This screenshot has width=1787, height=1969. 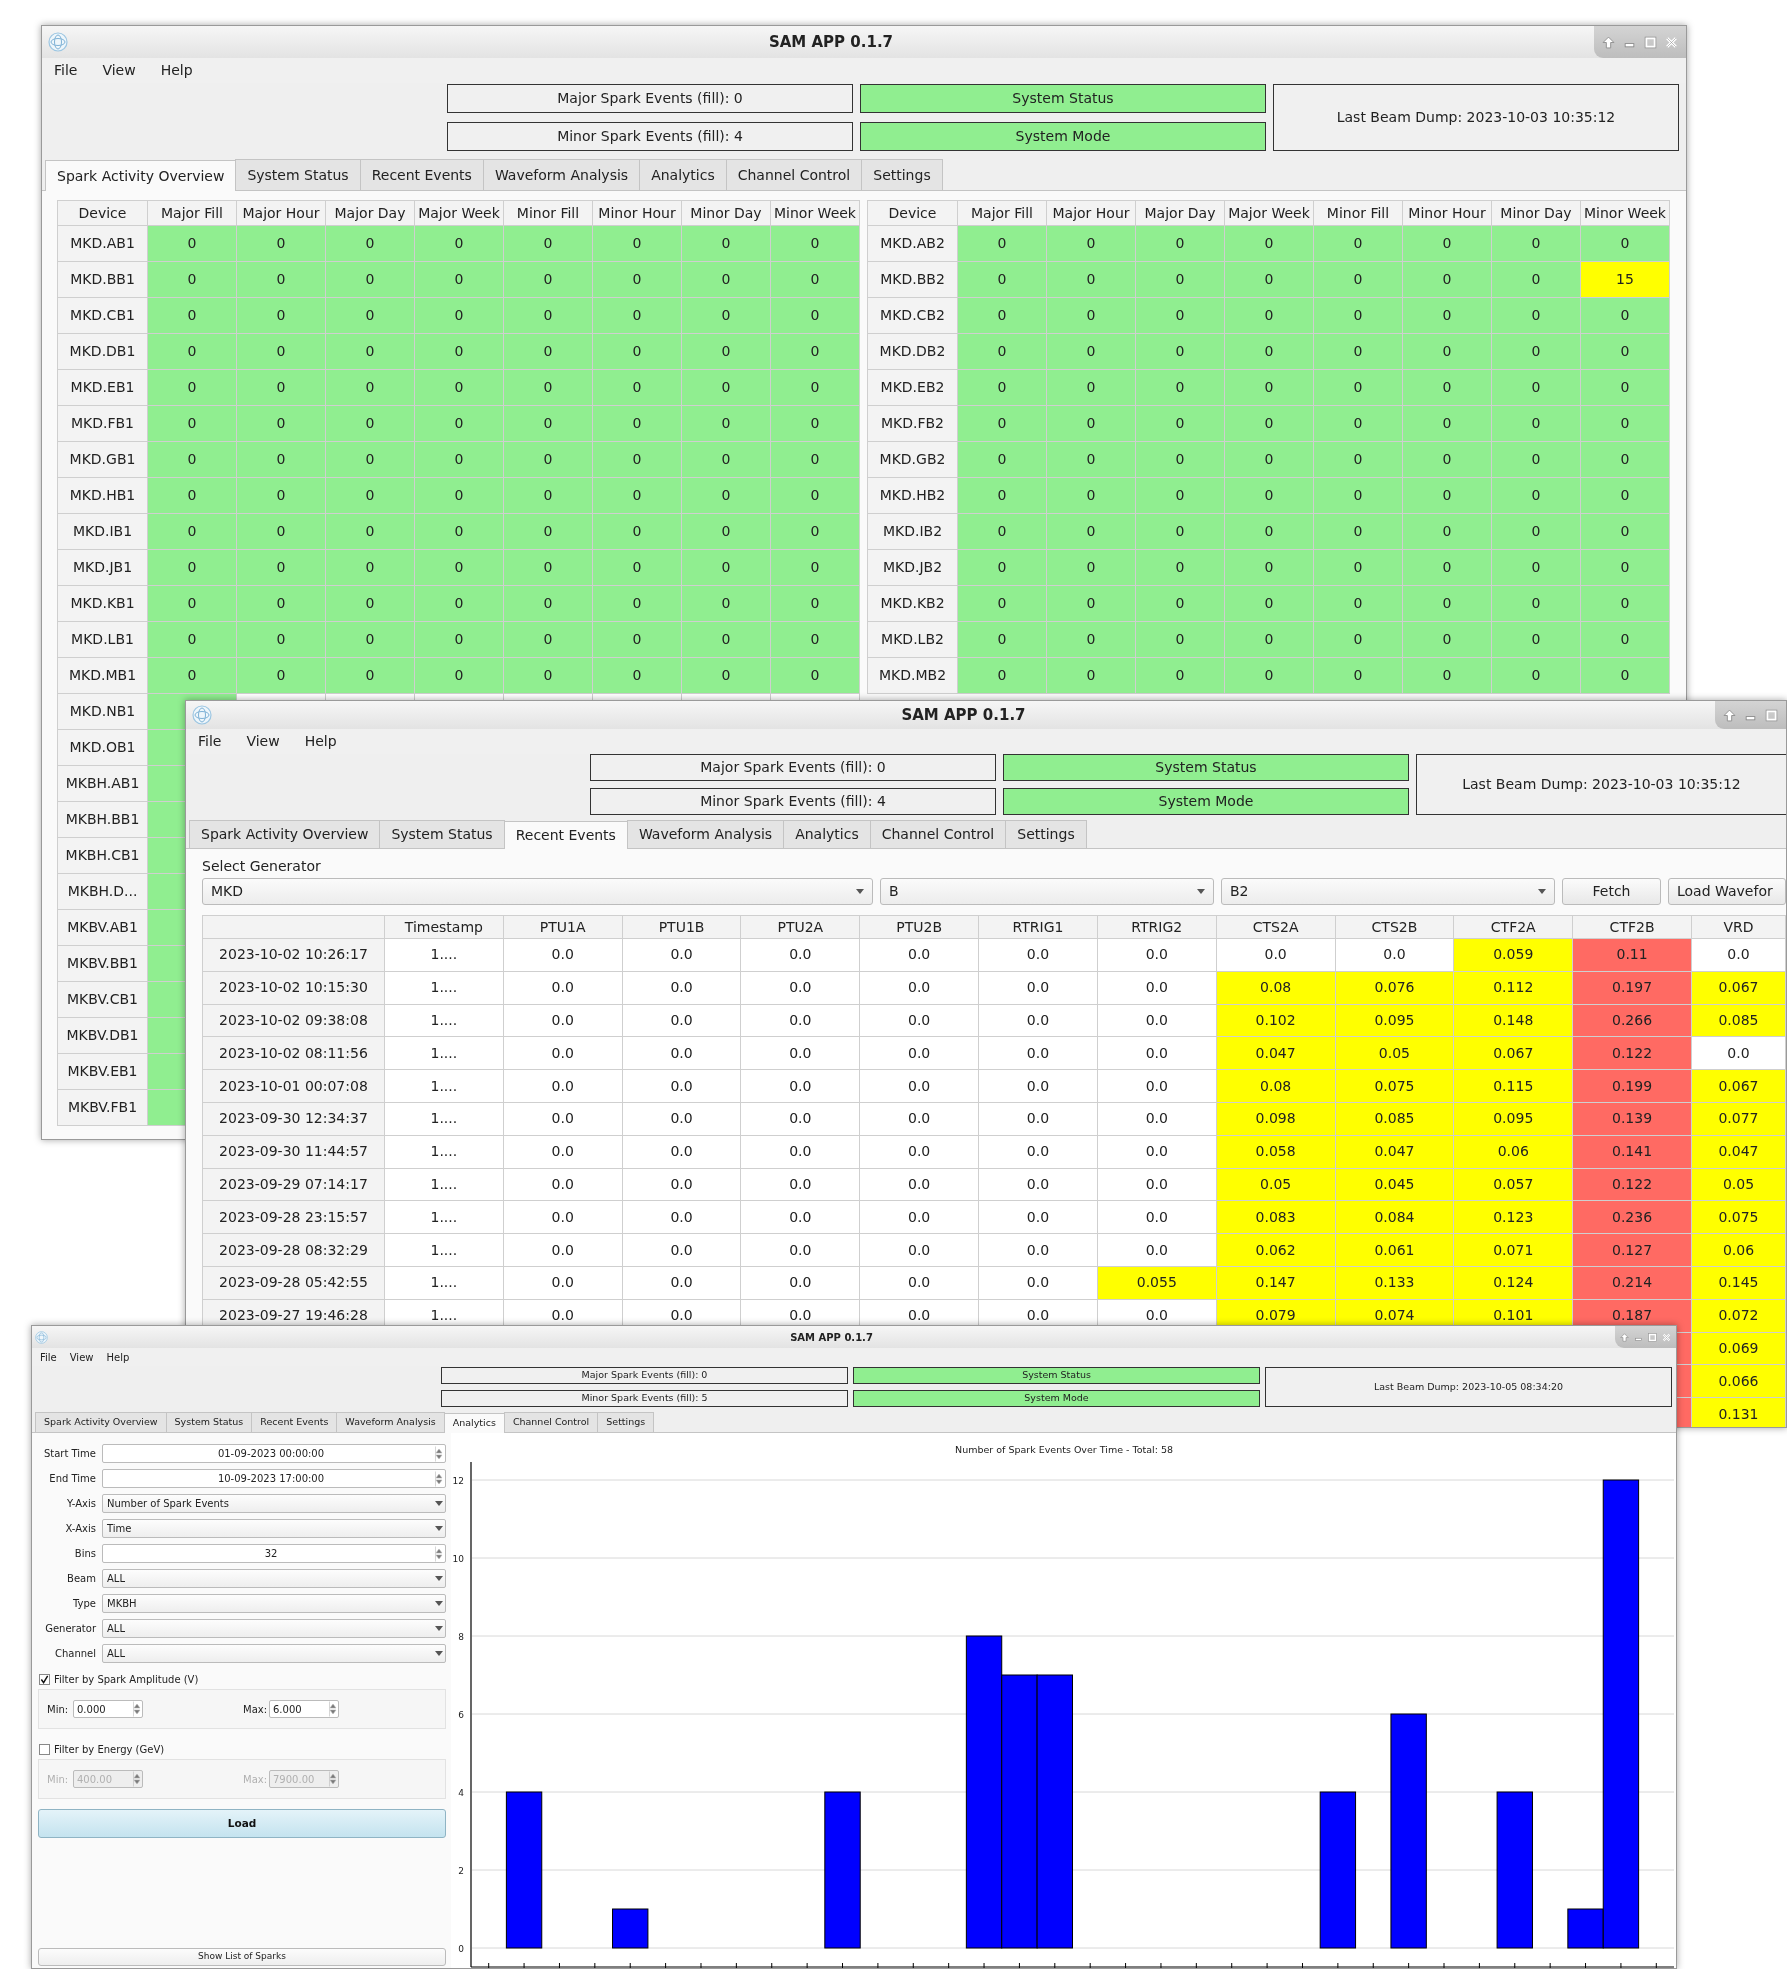 What do you see at coordinates (274, 1503) in the screenshot?
I see `dropdown: Number of Spark Events` at bounding box center [274, 1503].